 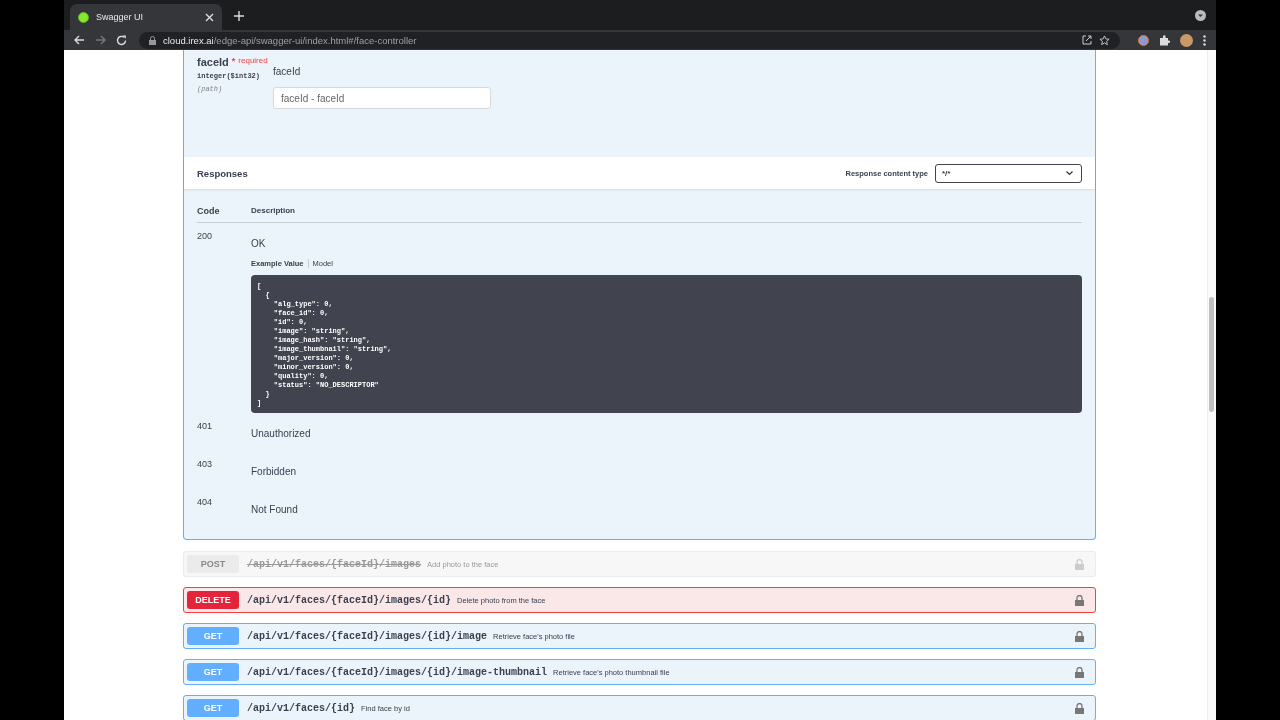 I want to click on endpoint-path: /api/v1/faces/{faceId}/images, so click(x=334, y=564).